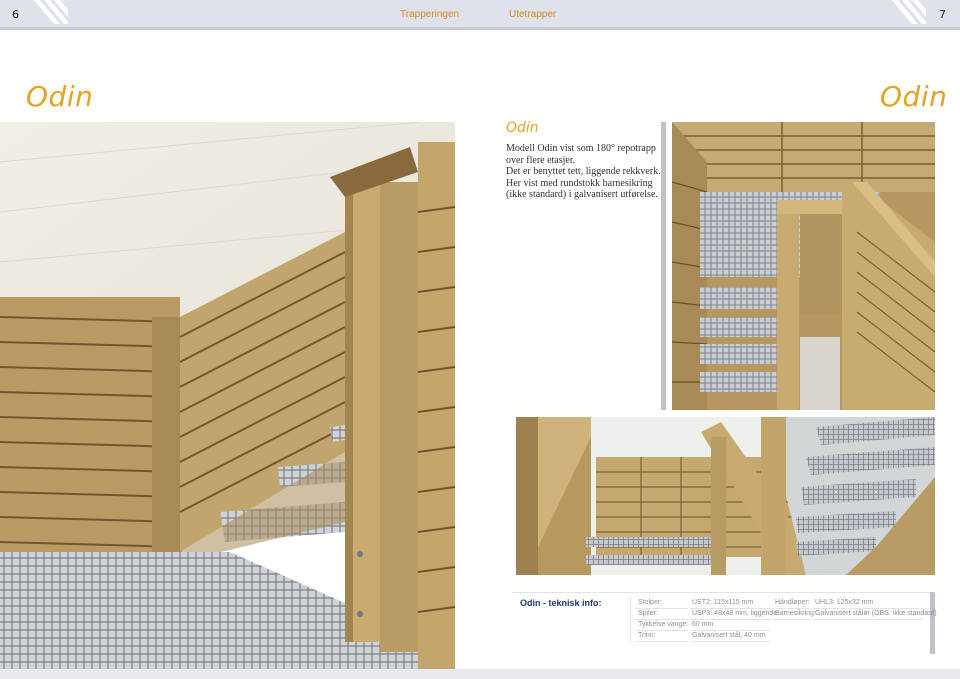 The width and height of the screenshot is (960, 679). What do you see at coordinates (630, 619) in the screenshot?
I see `tech-box-column-divider` at bounding box center [630, 619].